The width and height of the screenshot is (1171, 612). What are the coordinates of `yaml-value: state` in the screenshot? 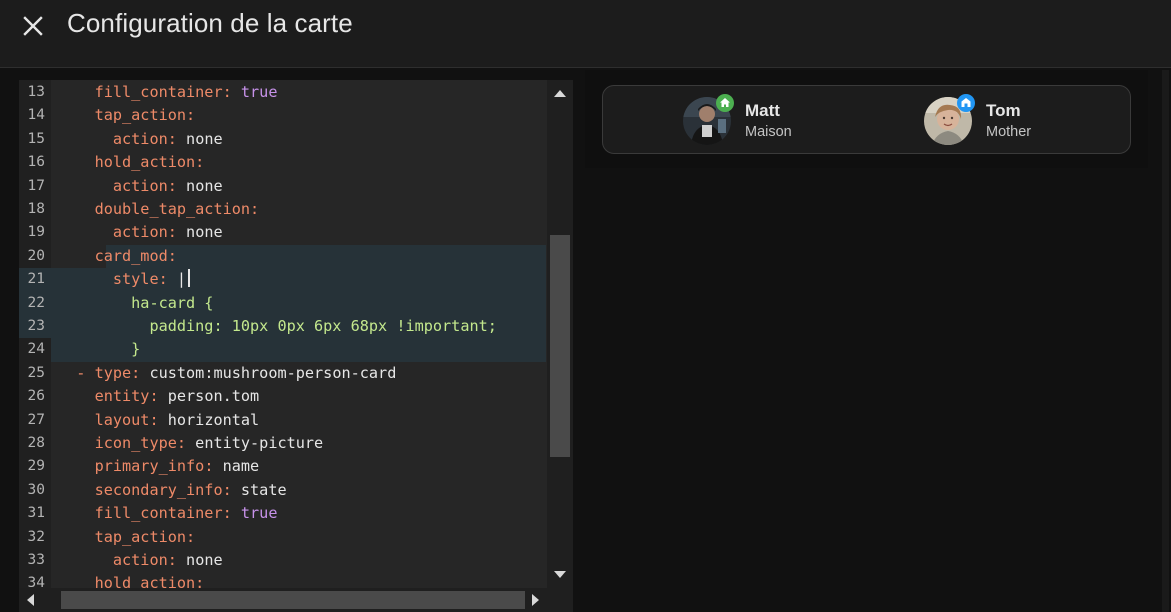 It's located at (263, 489).